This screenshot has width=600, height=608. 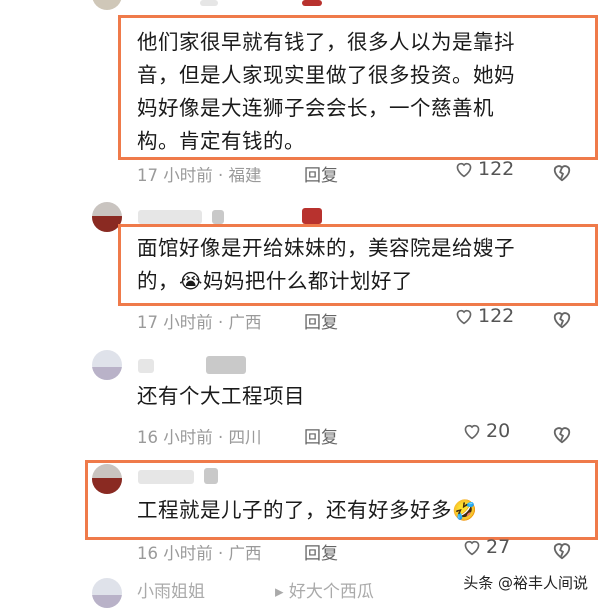 I want to click on user-badge, so click(x=312, y=216).